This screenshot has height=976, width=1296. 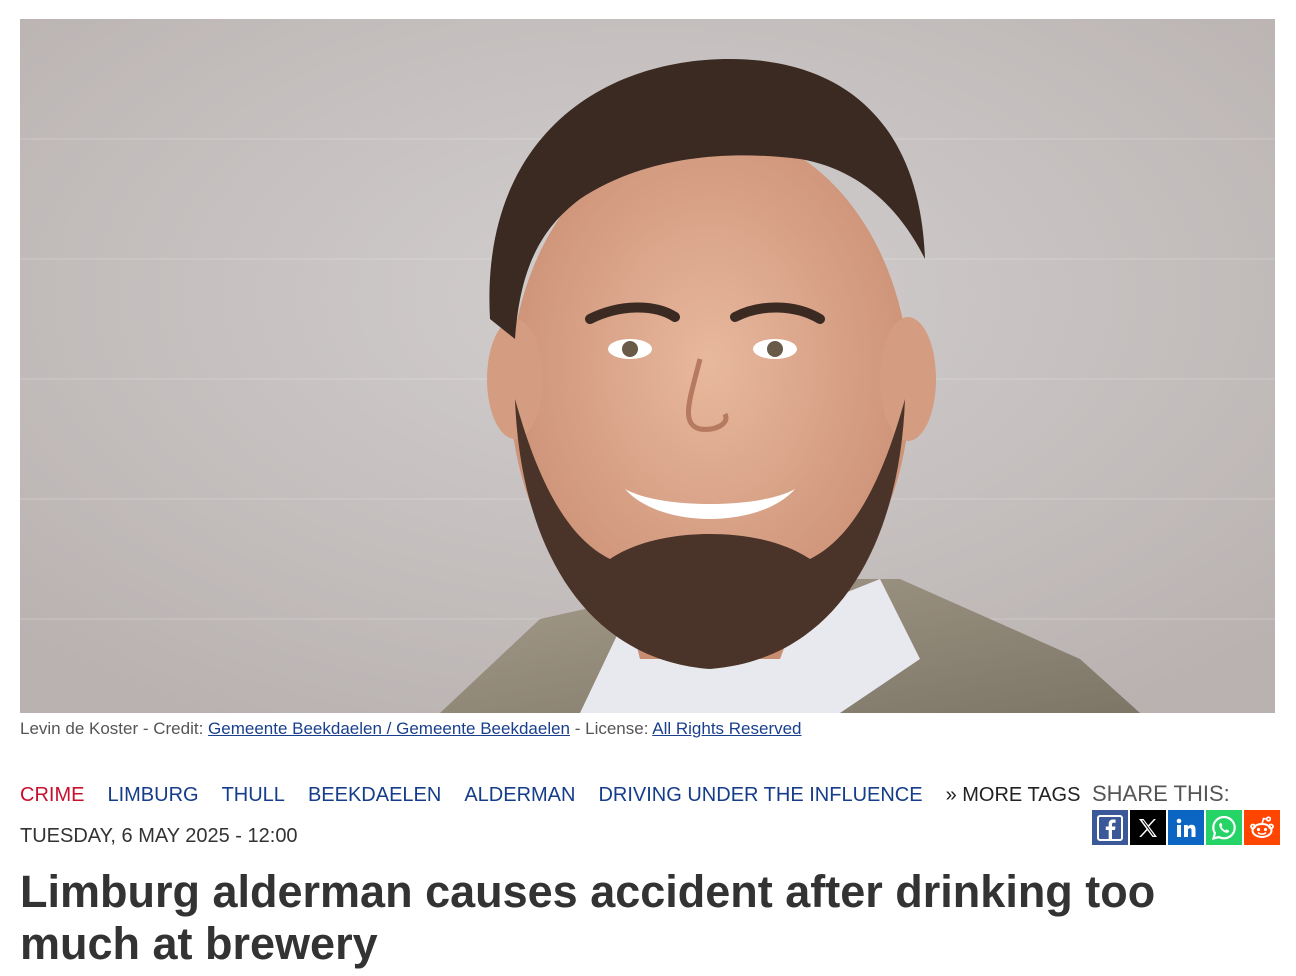 What do you see at coordinates (519, 795) in the screenshot?
I see `tag-alderman: ALDERMAN` at bounding box center [519, 795].